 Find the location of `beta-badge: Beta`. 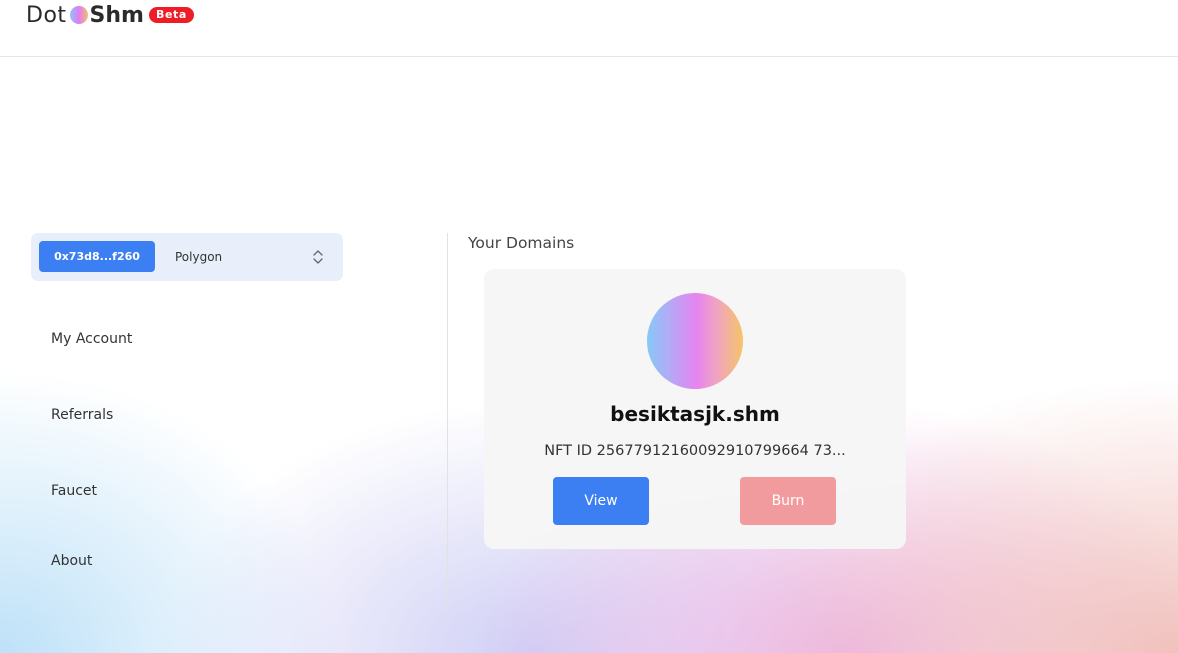

beta-badge: Beta is located at coordinates (171, 15).